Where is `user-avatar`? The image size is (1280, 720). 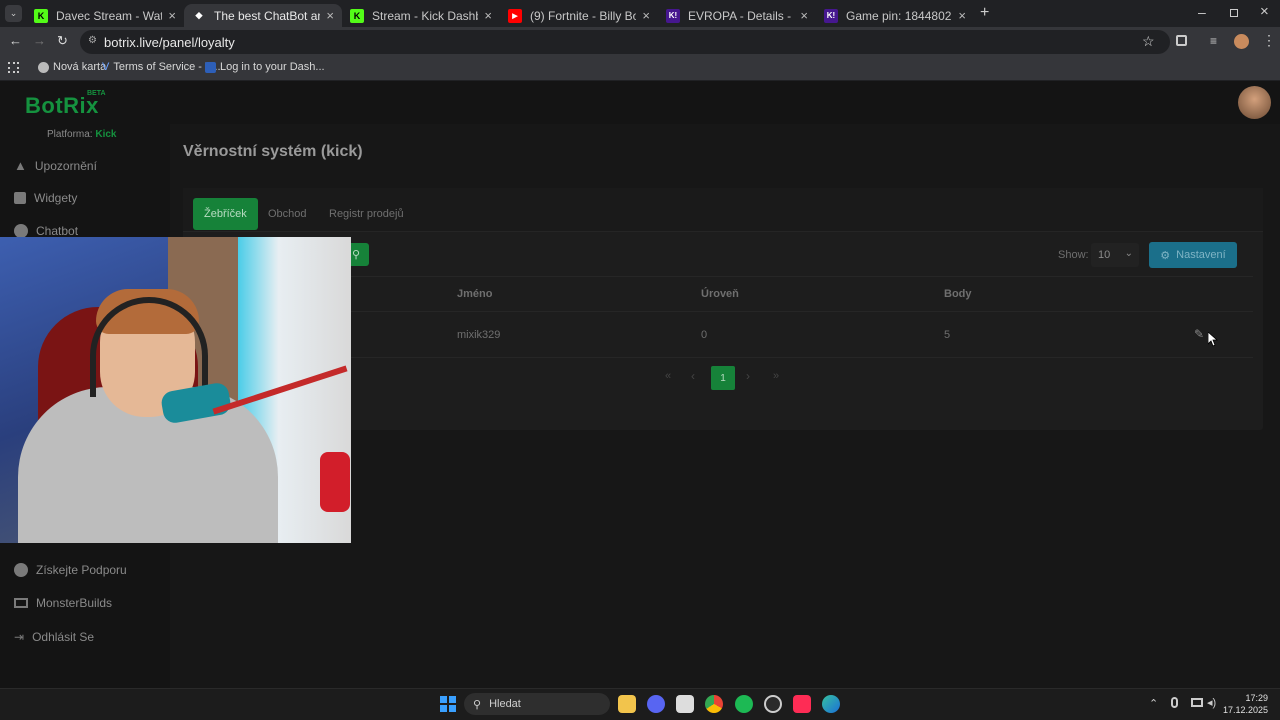
user-avatar is located at coordinates (1254, 102).